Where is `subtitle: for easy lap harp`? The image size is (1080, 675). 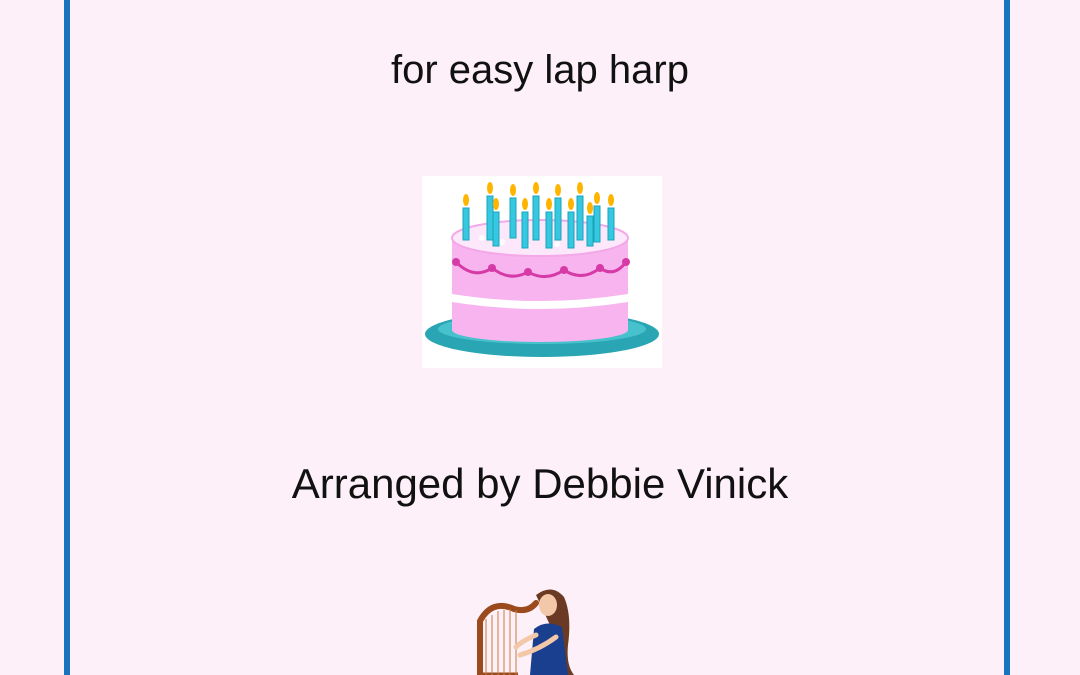
subtitle: for easy lap harp is located at coordinates (540, 70).